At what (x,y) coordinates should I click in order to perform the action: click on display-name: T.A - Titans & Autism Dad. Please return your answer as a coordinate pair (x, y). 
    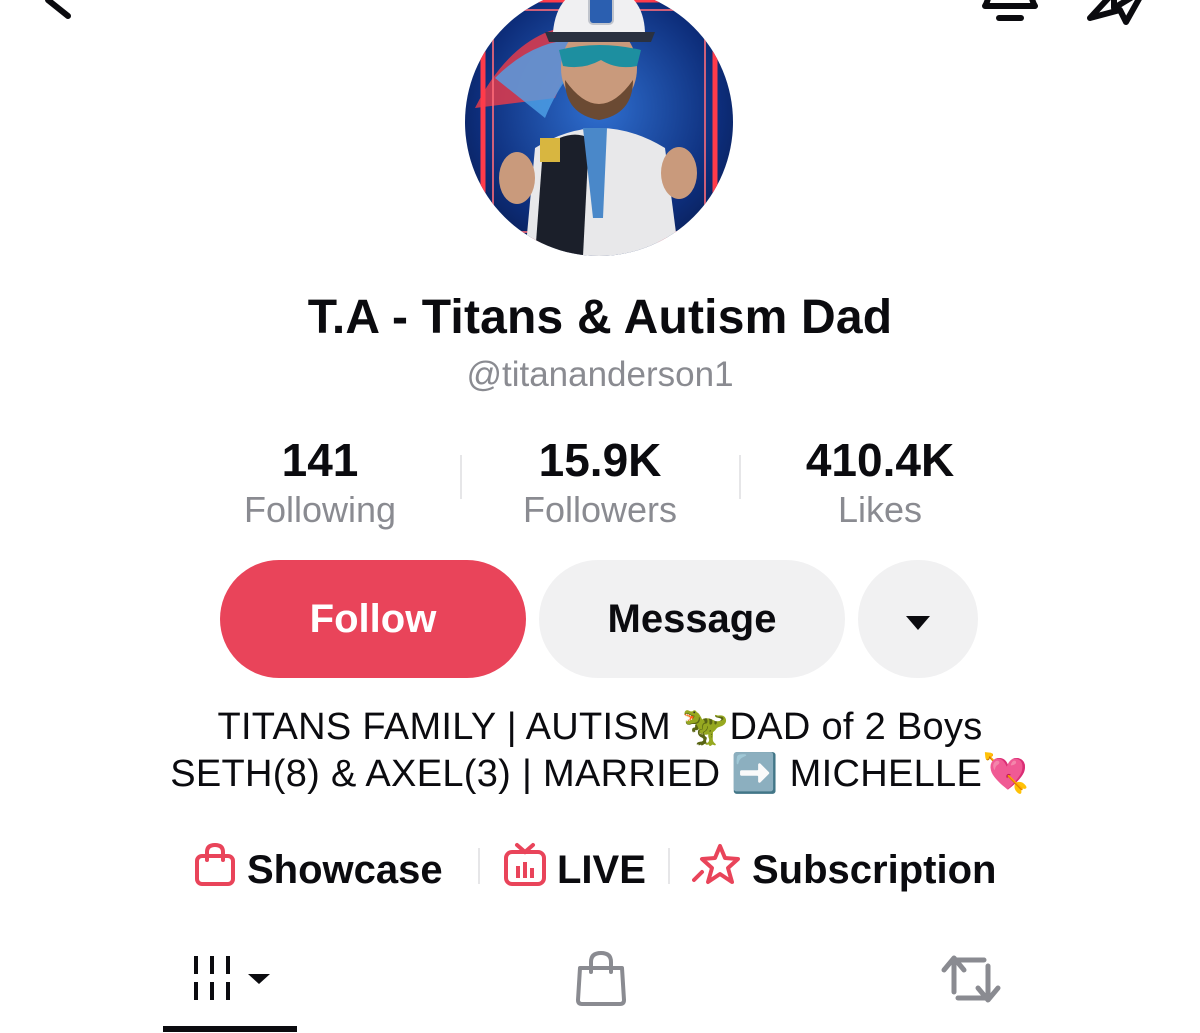
    Looking at the image, I should click on (600, 317).